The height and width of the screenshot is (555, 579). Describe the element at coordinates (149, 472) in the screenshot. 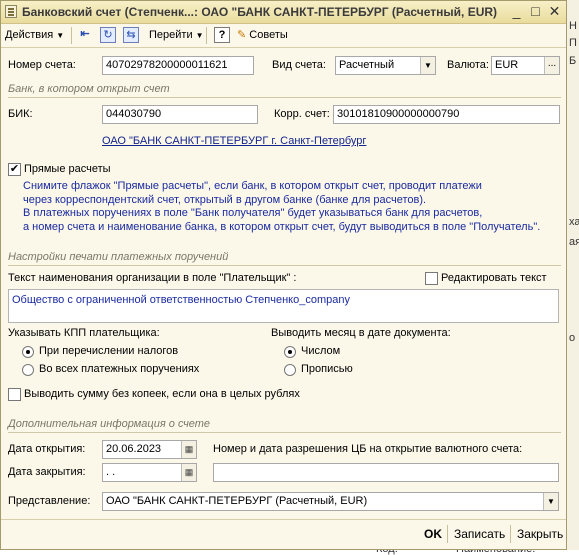

I see `close-date-input: . . ▦` at that location.